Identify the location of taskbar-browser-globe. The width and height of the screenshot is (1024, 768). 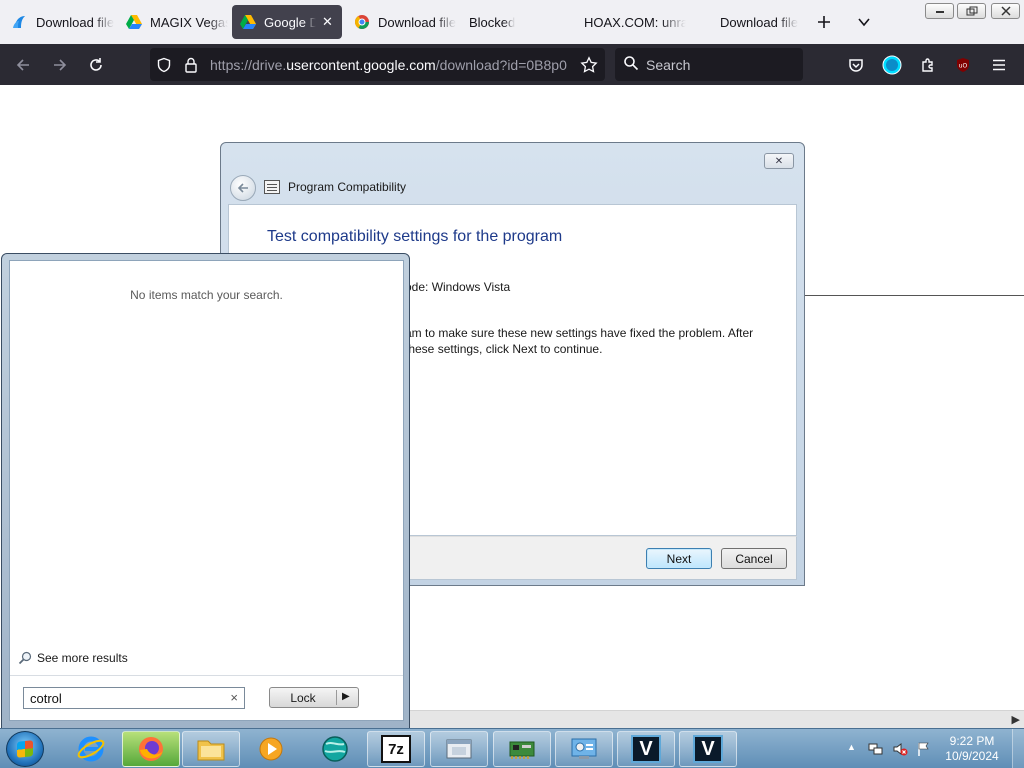
(335, 749).